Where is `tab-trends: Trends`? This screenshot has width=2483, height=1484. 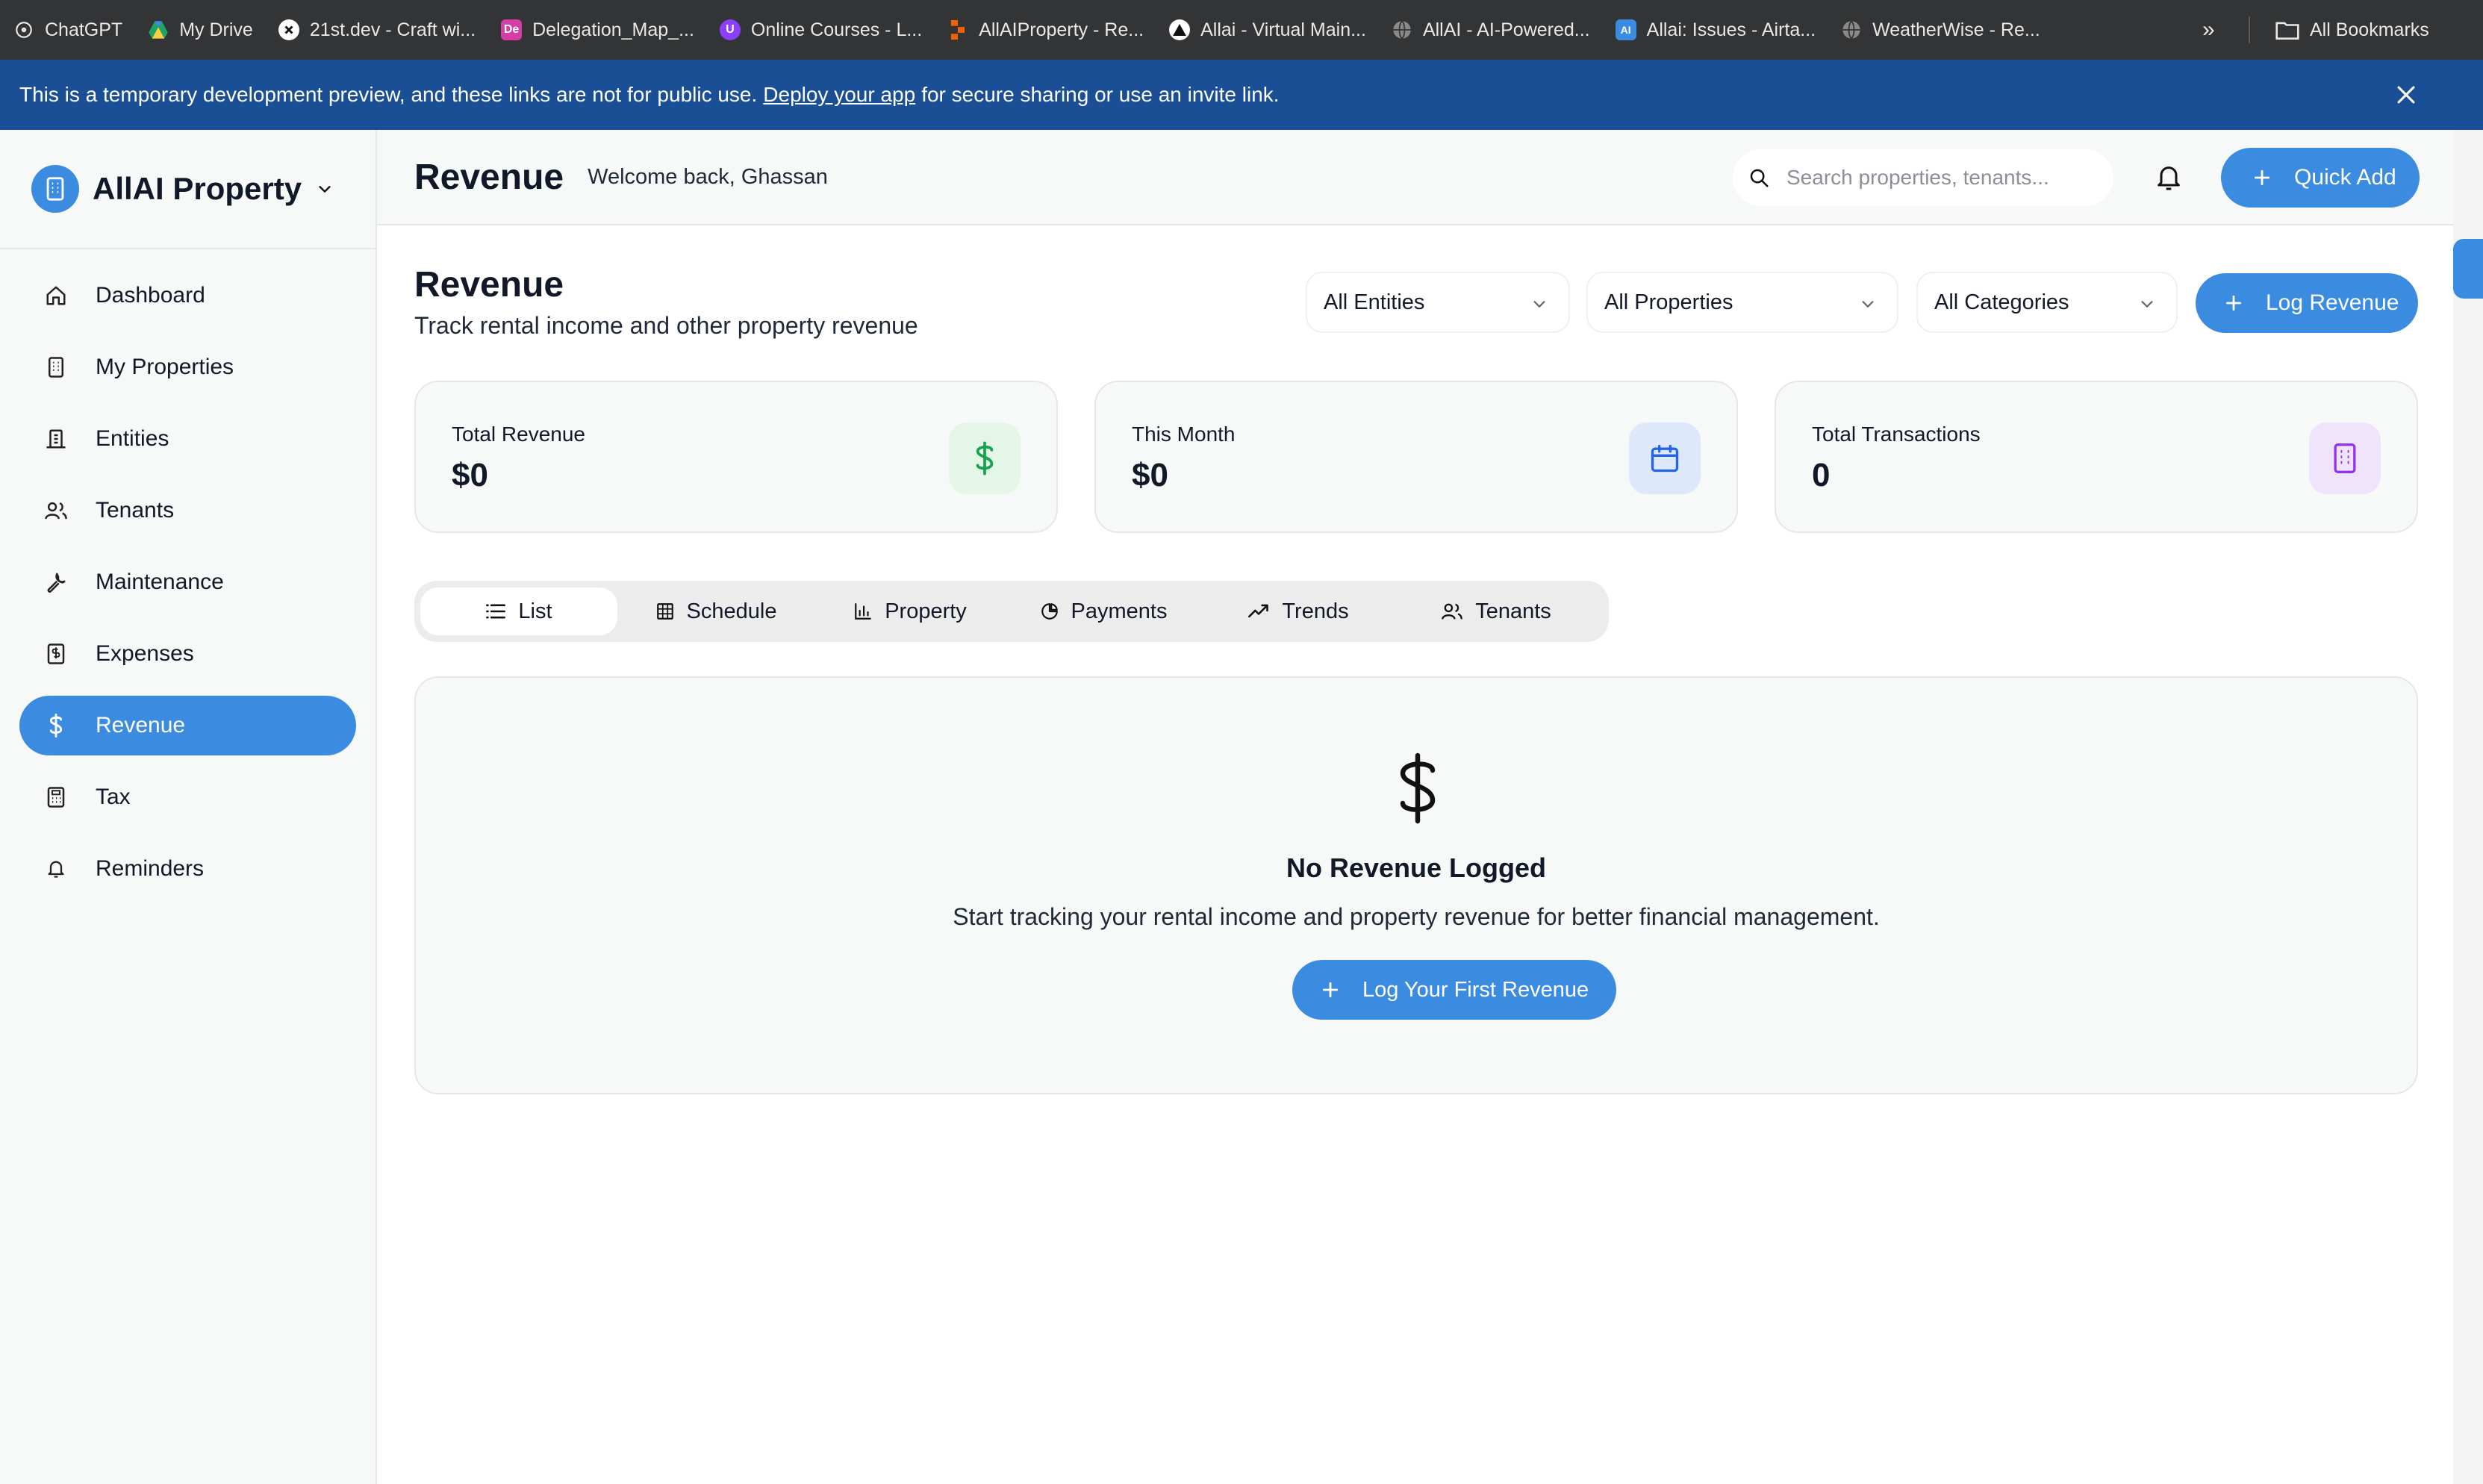
tab-trends: Trends is located at coordinates (1298, 611).